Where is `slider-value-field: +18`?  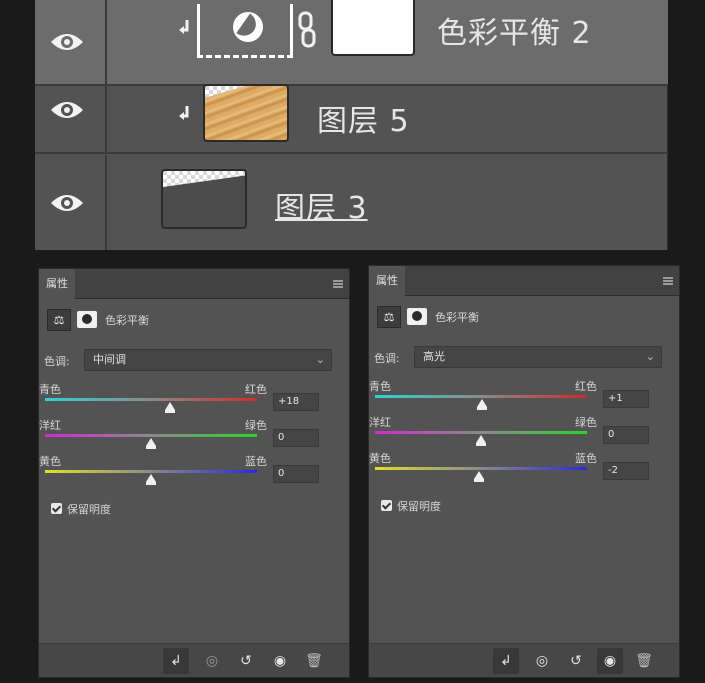
slider-value-field: +18 is located at coordinates (296, 402).